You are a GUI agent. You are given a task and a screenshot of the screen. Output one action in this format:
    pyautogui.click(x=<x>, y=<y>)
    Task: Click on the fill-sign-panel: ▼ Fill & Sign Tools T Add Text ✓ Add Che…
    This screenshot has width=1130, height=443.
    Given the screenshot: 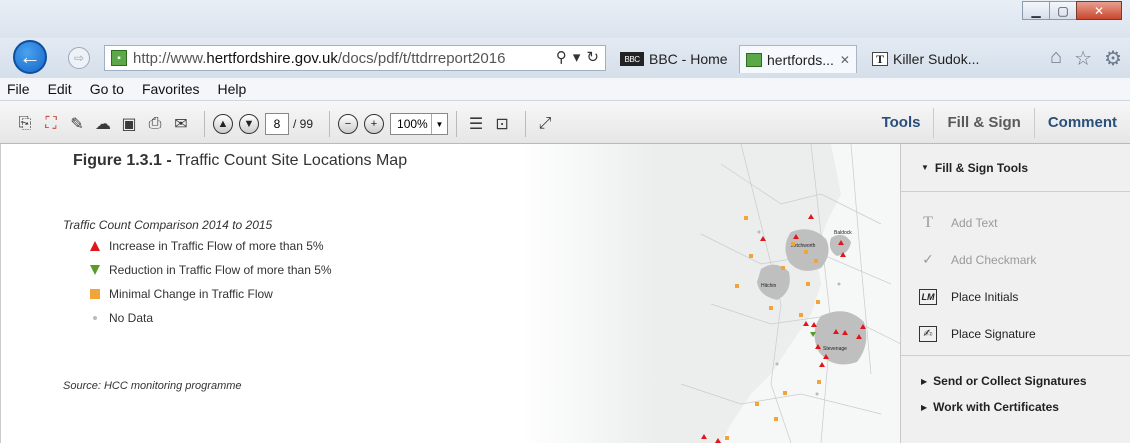 What is the action you would take?
    pyautogui.click(x=1015, y=293)
    